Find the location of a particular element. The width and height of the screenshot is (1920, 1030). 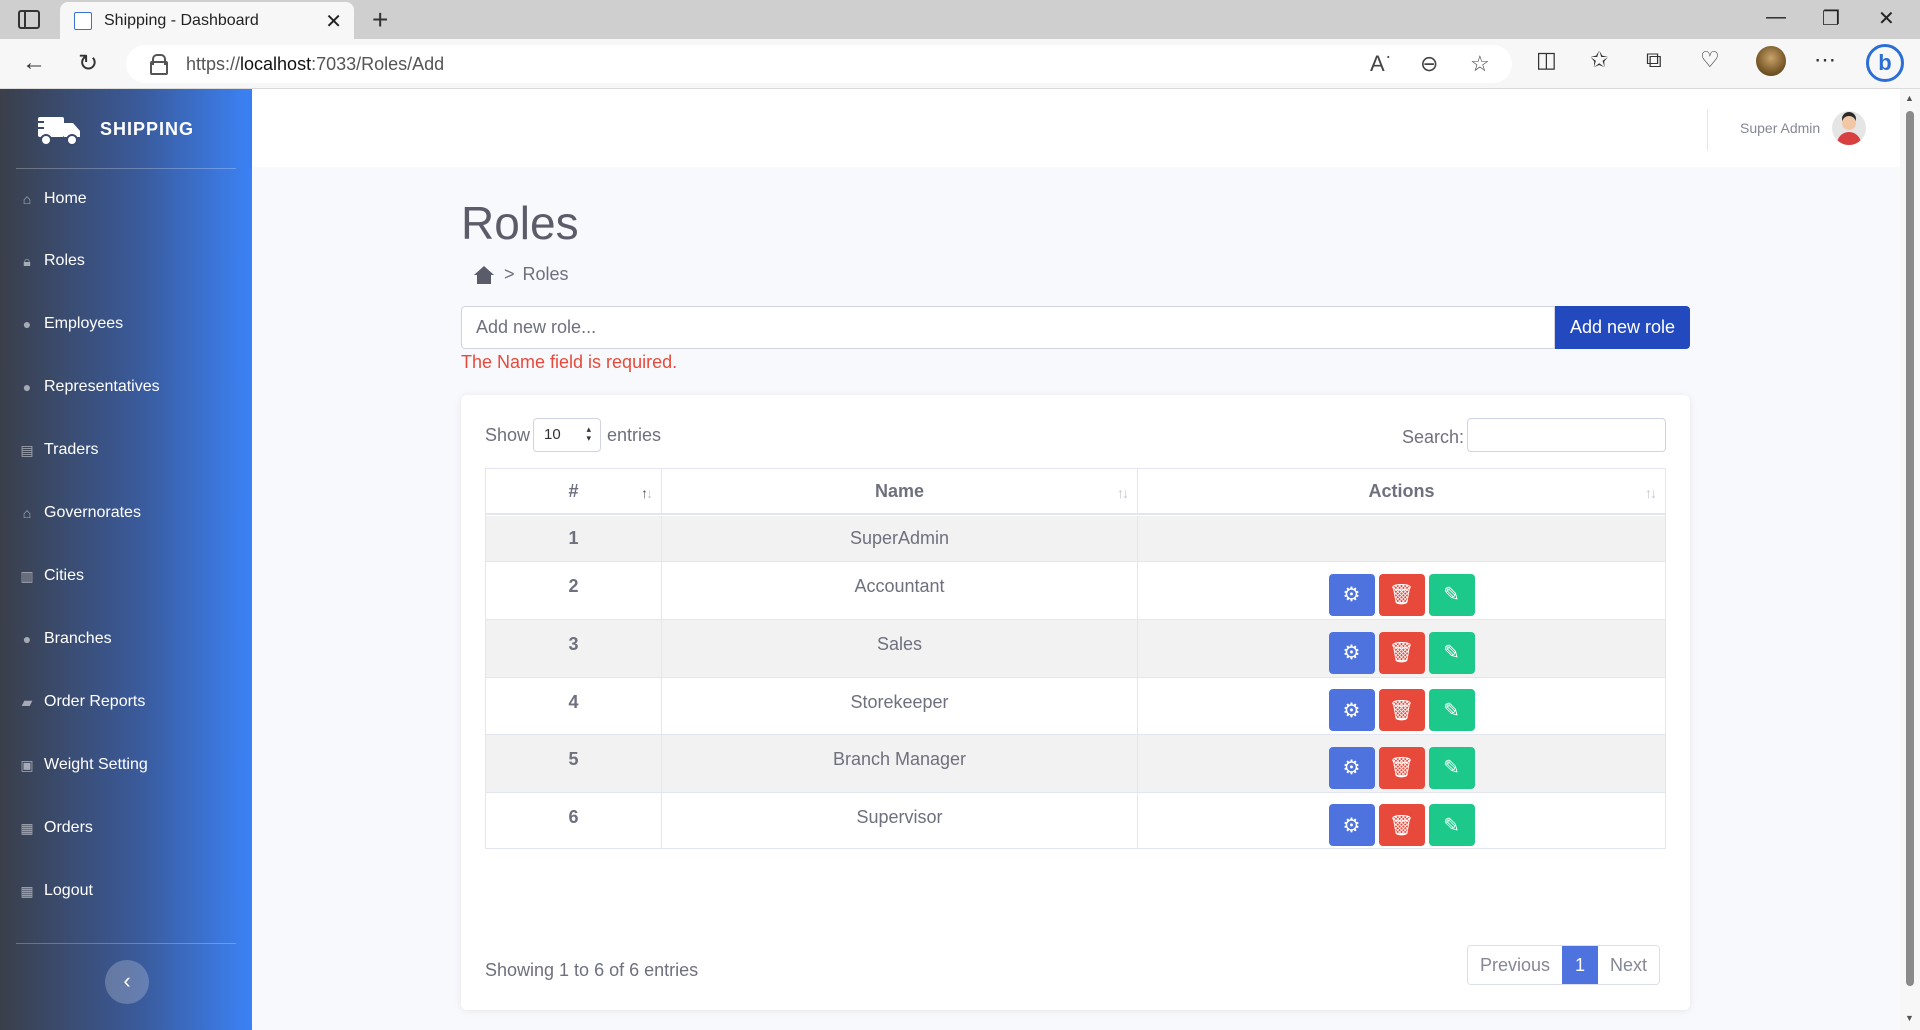

page-1-button: 1 is located at coordinates (1580, 965).